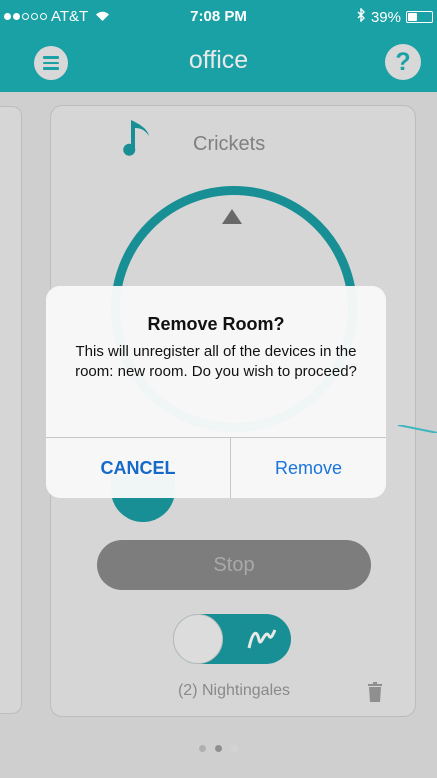  I want to click on stop-button: Stop, so click(234, 565).